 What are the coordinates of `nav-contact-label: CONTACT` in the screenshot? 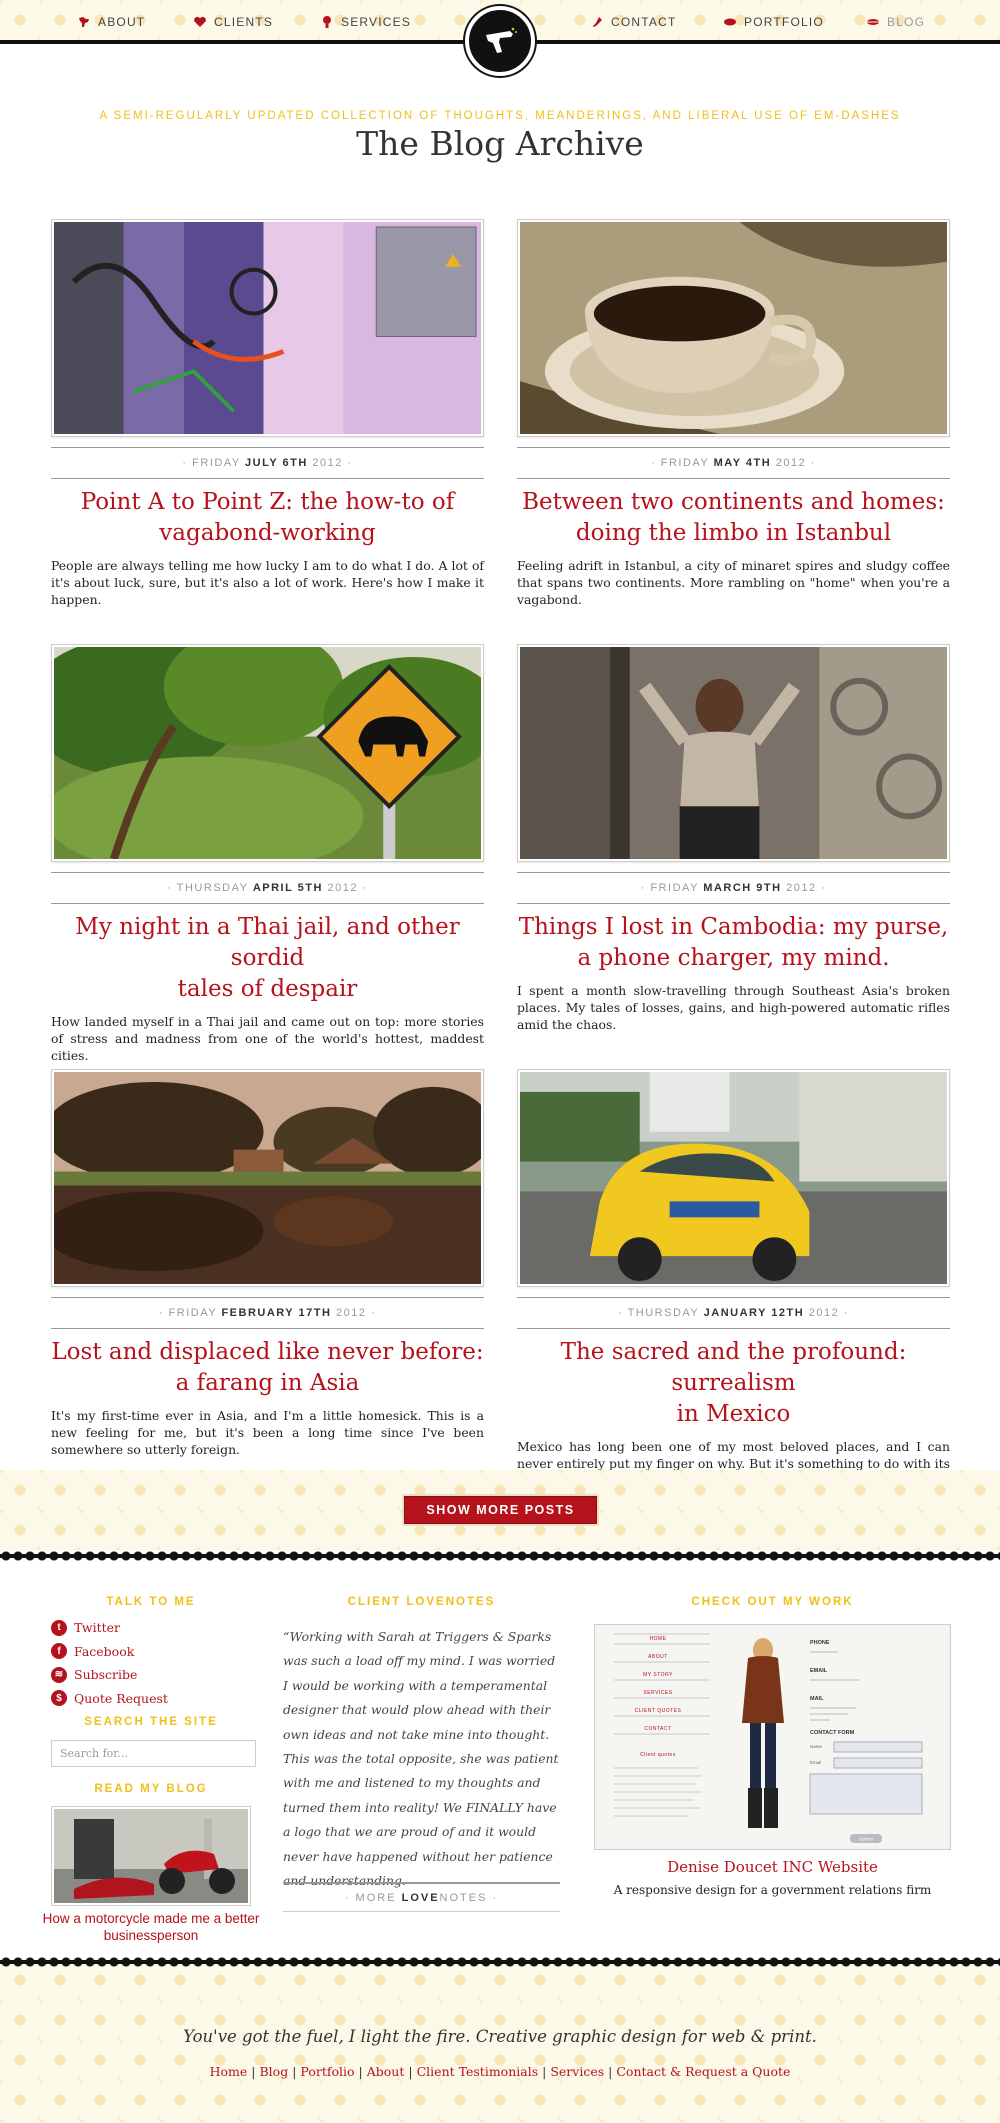 It's located at (644, 22).